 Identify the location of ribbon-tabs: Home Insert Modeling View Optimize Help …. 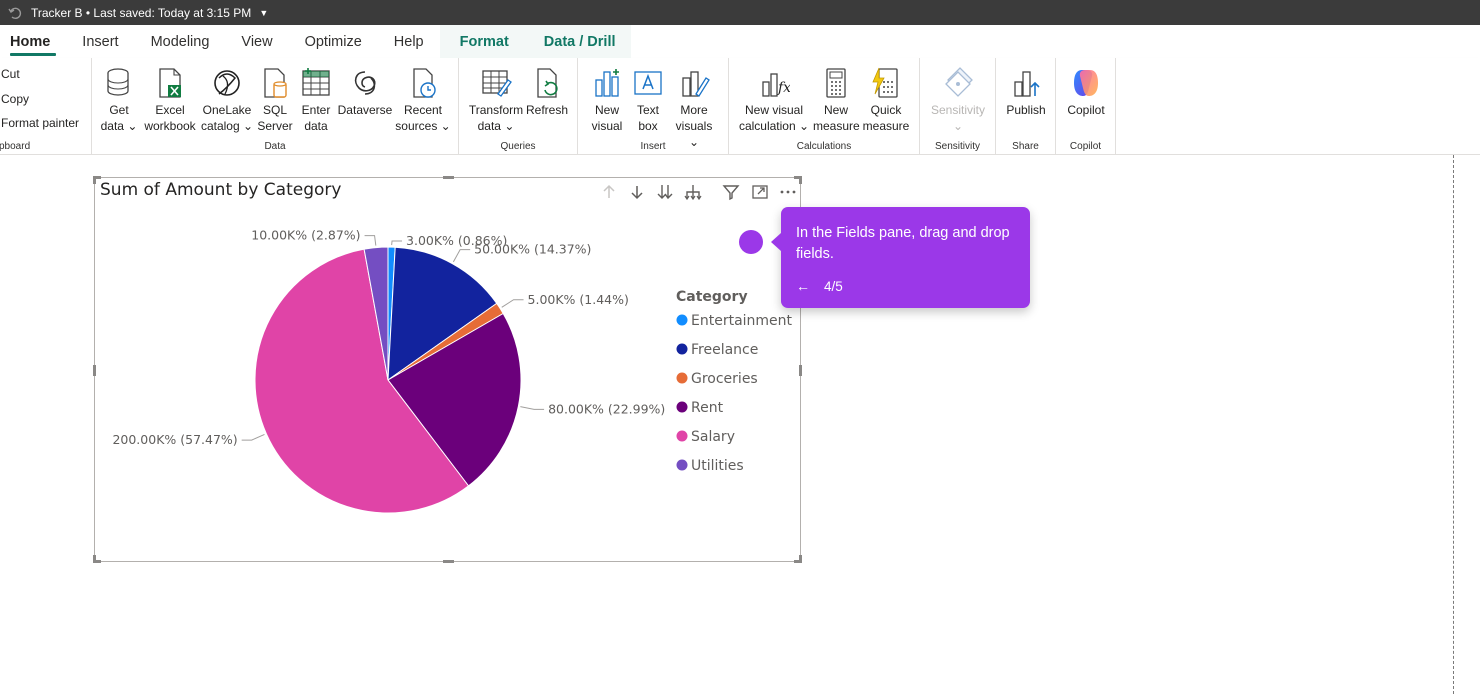
(740, 41).